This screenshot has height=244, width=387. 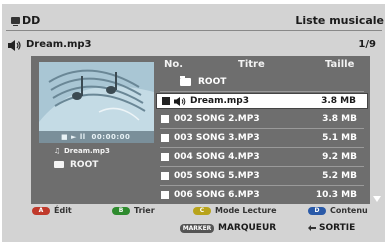 I want to click on track-info-name: Dream.mp3, so click(x=87, y=151).